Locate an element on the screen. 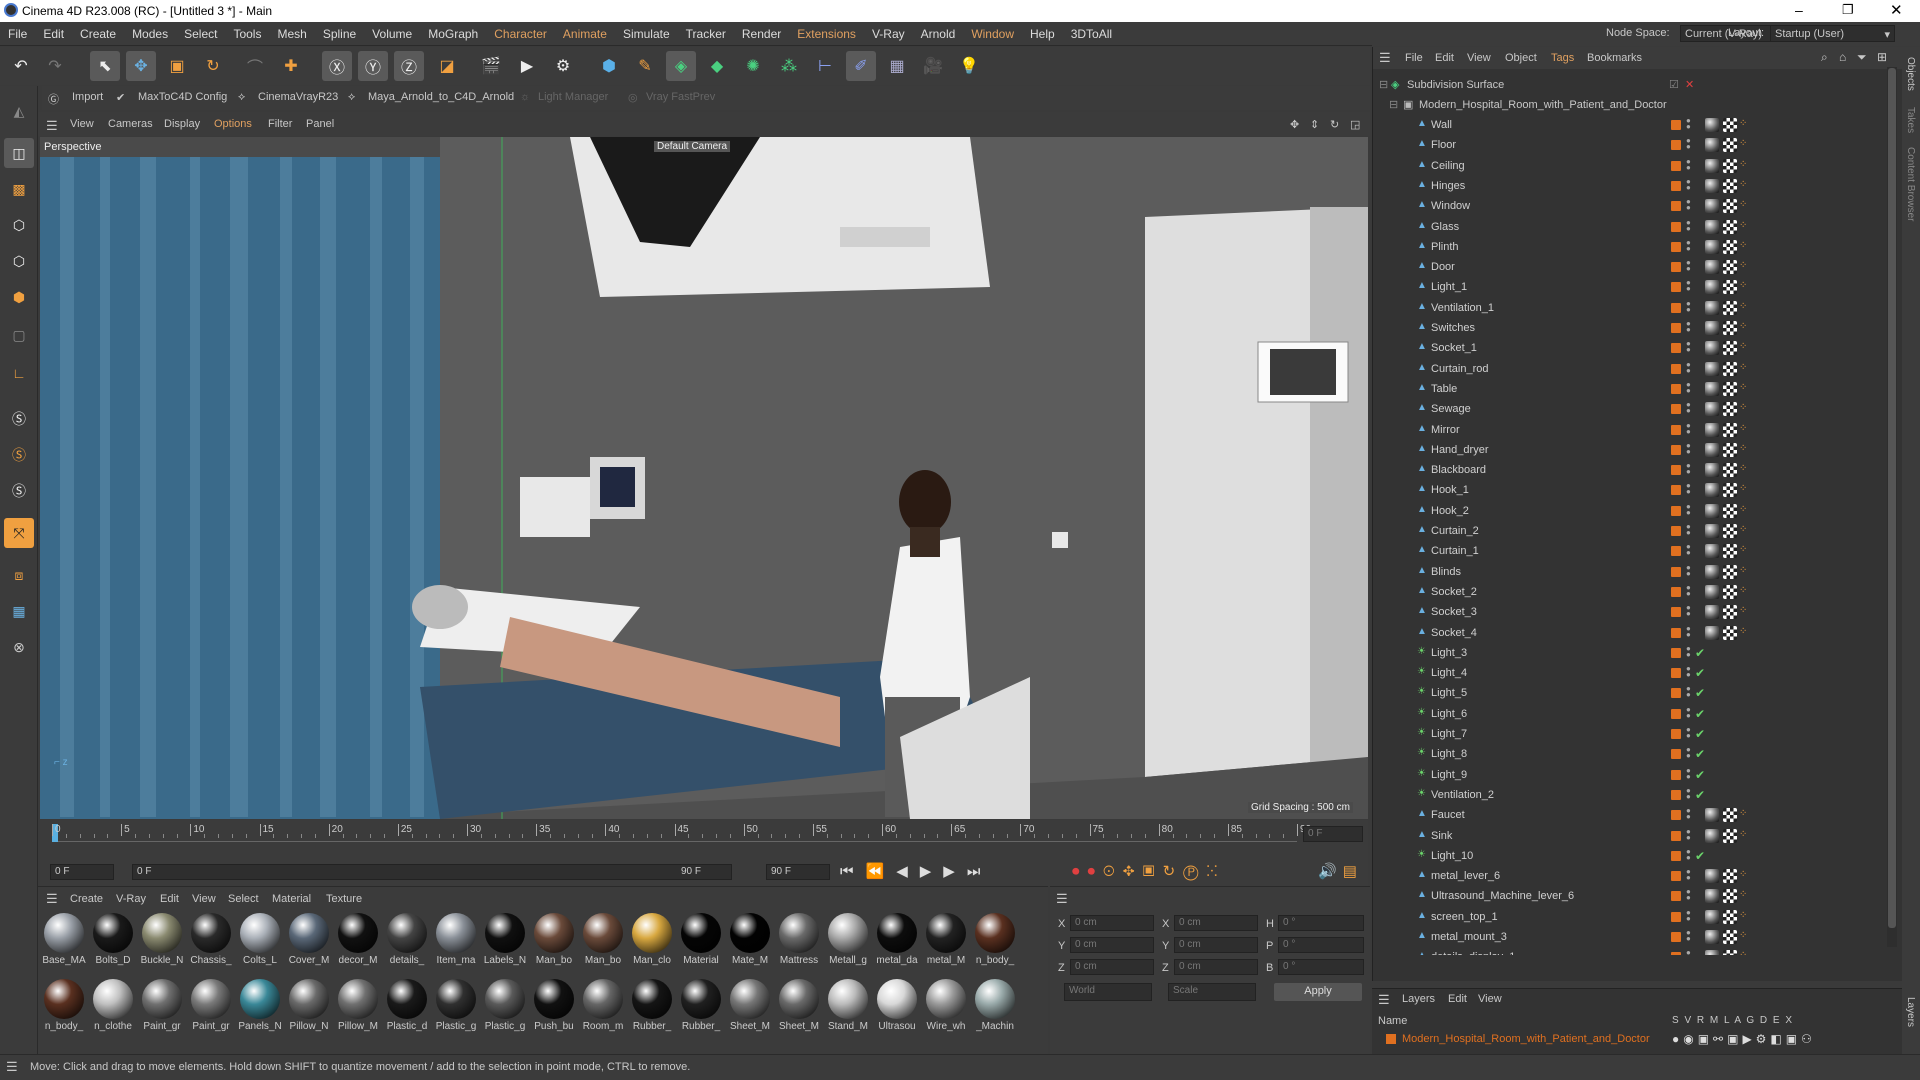  menu-select: Select is located at coordinates (200, 31).